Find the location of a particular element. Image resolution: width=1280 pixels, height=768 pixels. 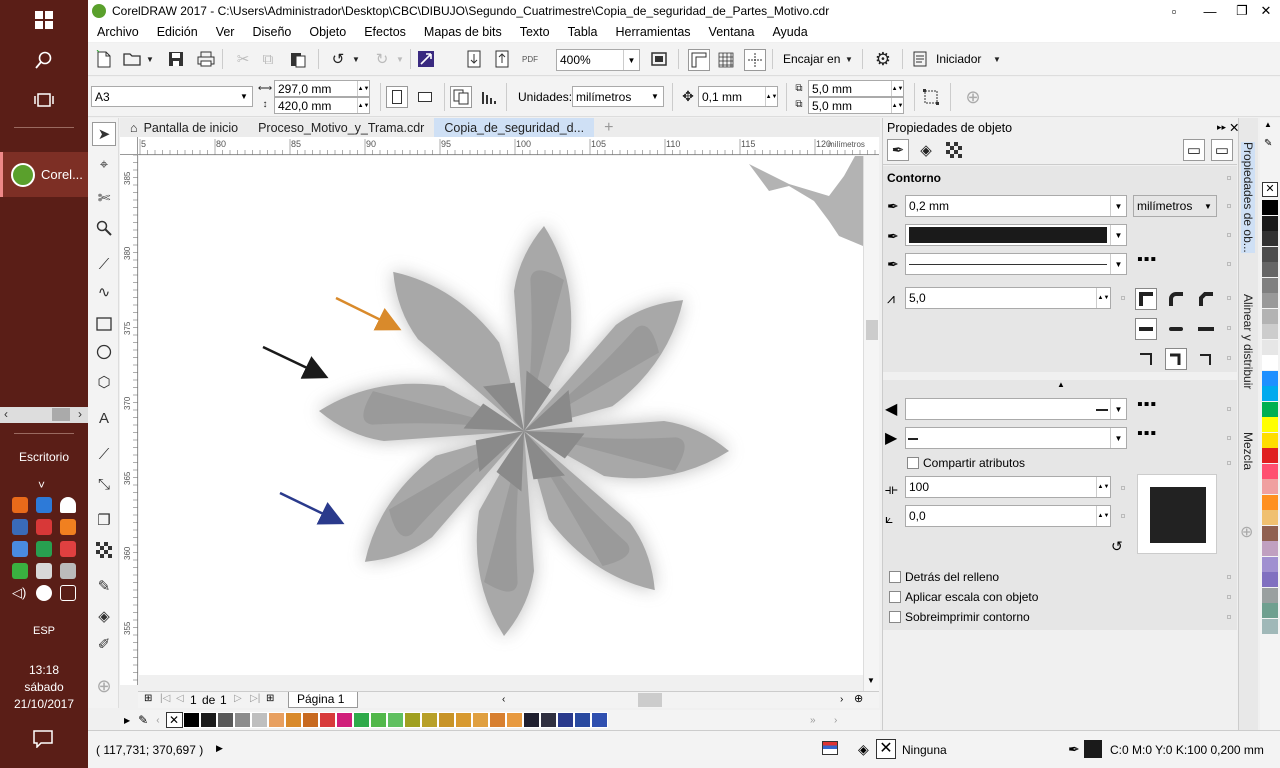

menu-edición: Edición is located at coordinates (177, 32).